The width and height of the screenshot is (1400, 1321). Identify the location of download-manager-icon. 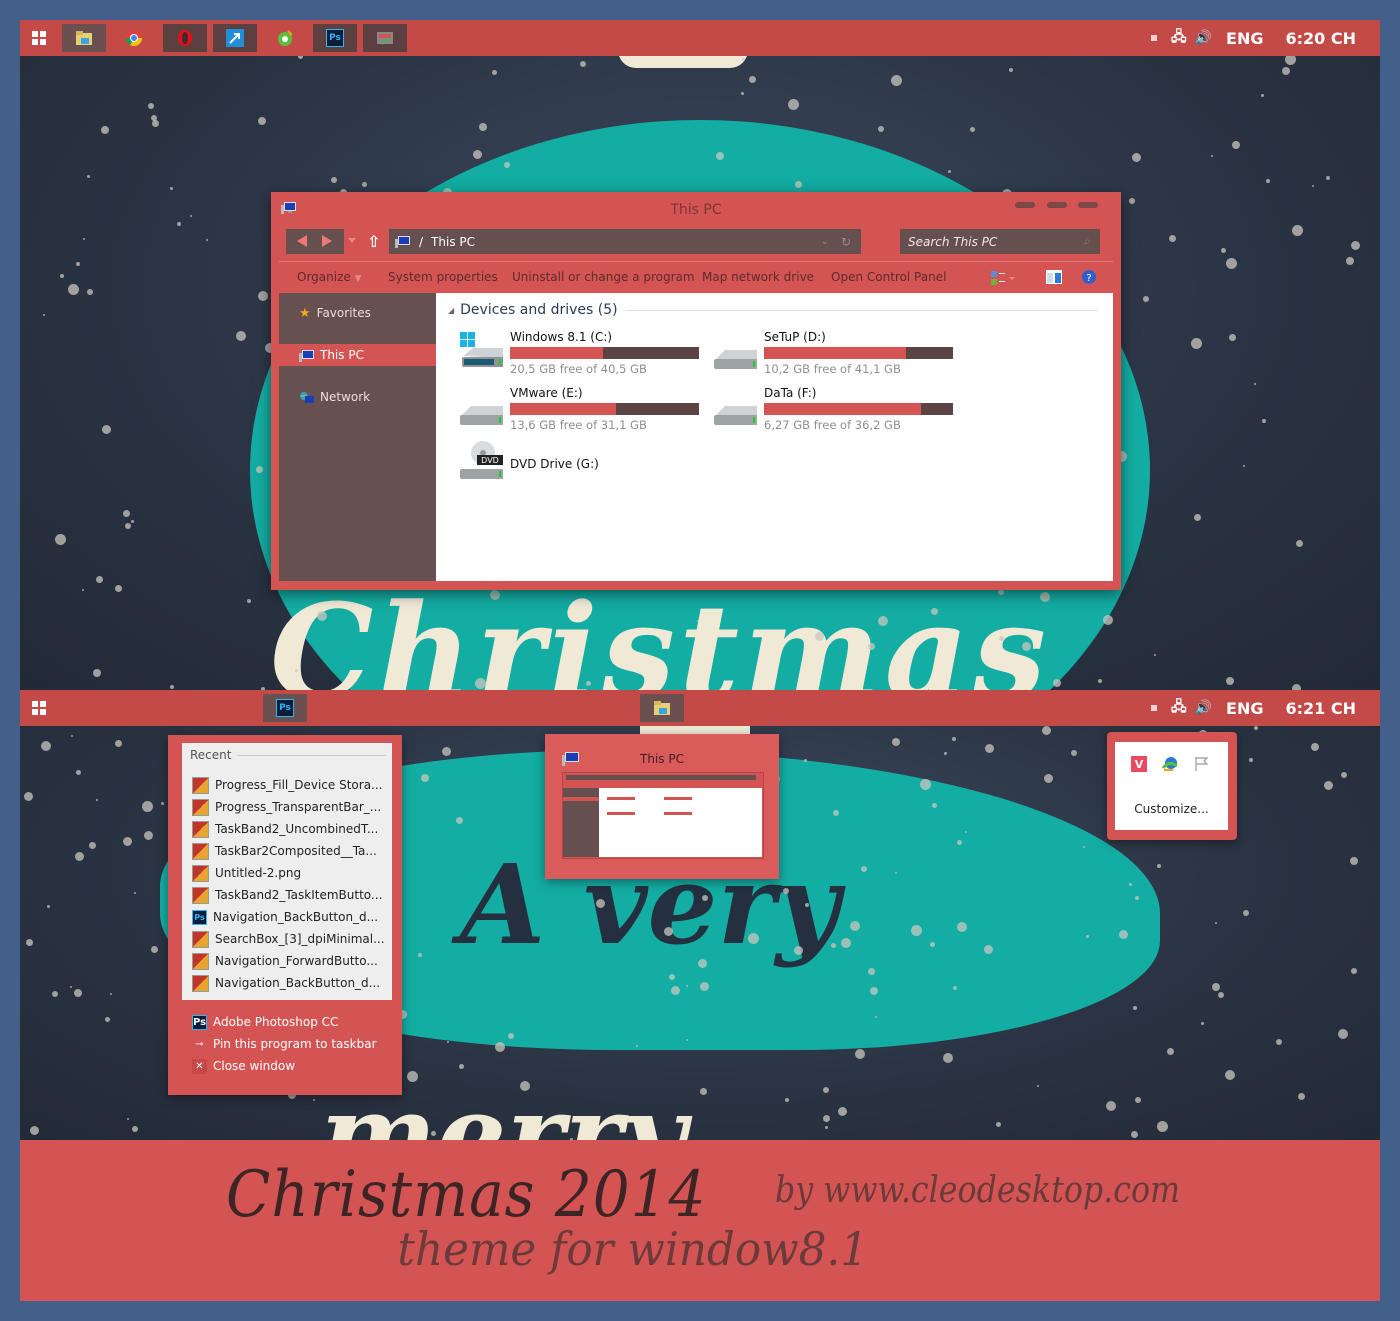
(1170, 764).